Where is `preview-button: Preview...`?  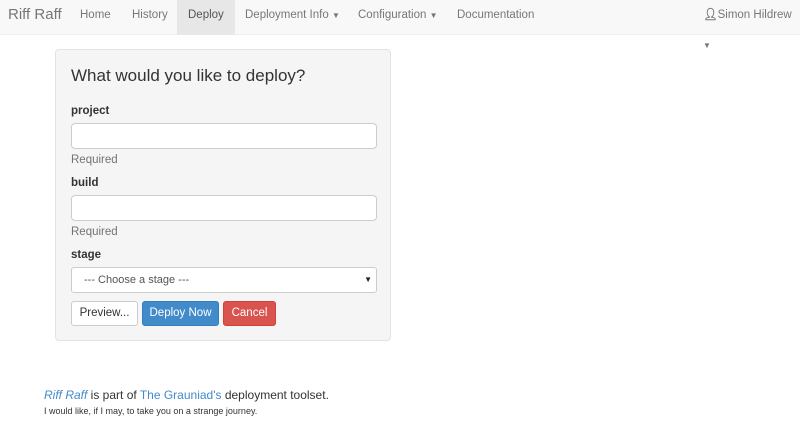 preview-button: Preview... is located at coordinates (104, 313).